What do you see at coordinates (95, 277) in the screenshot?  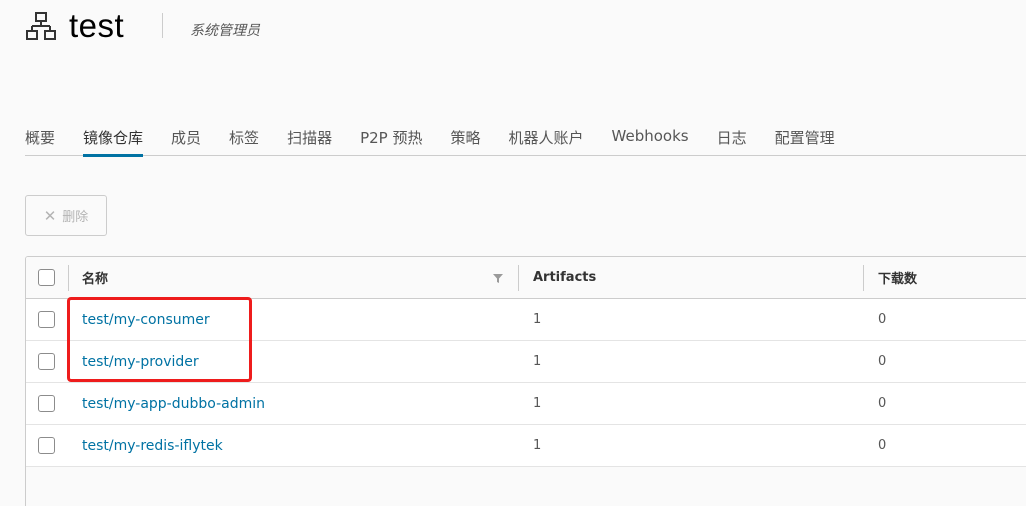 I see `column-header-name: 名称` at bounding box center [95, 277].